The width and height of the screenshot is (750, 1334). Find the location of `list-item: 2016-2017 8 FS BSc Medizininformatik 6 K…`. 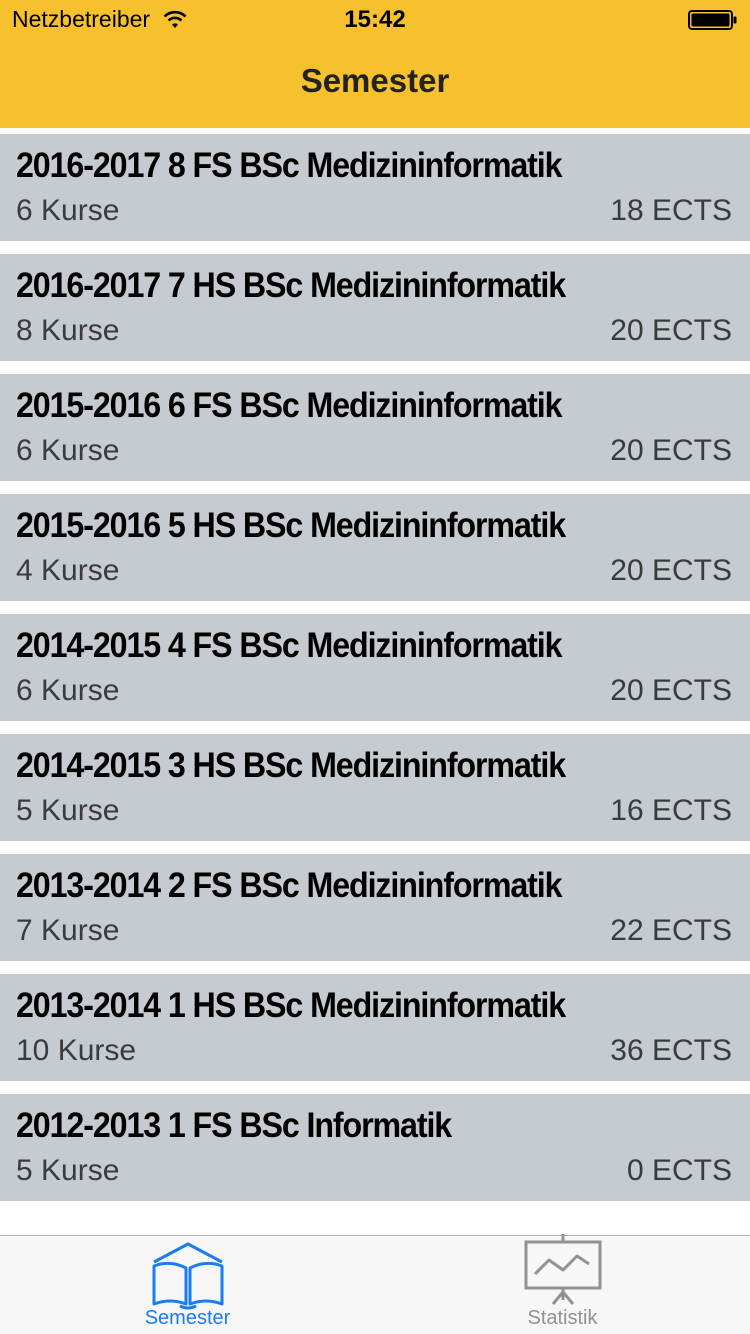

list-item: 2016-2017 8 FS BSc Medizininformatik 6 K… is located at coordinates (375, 187).